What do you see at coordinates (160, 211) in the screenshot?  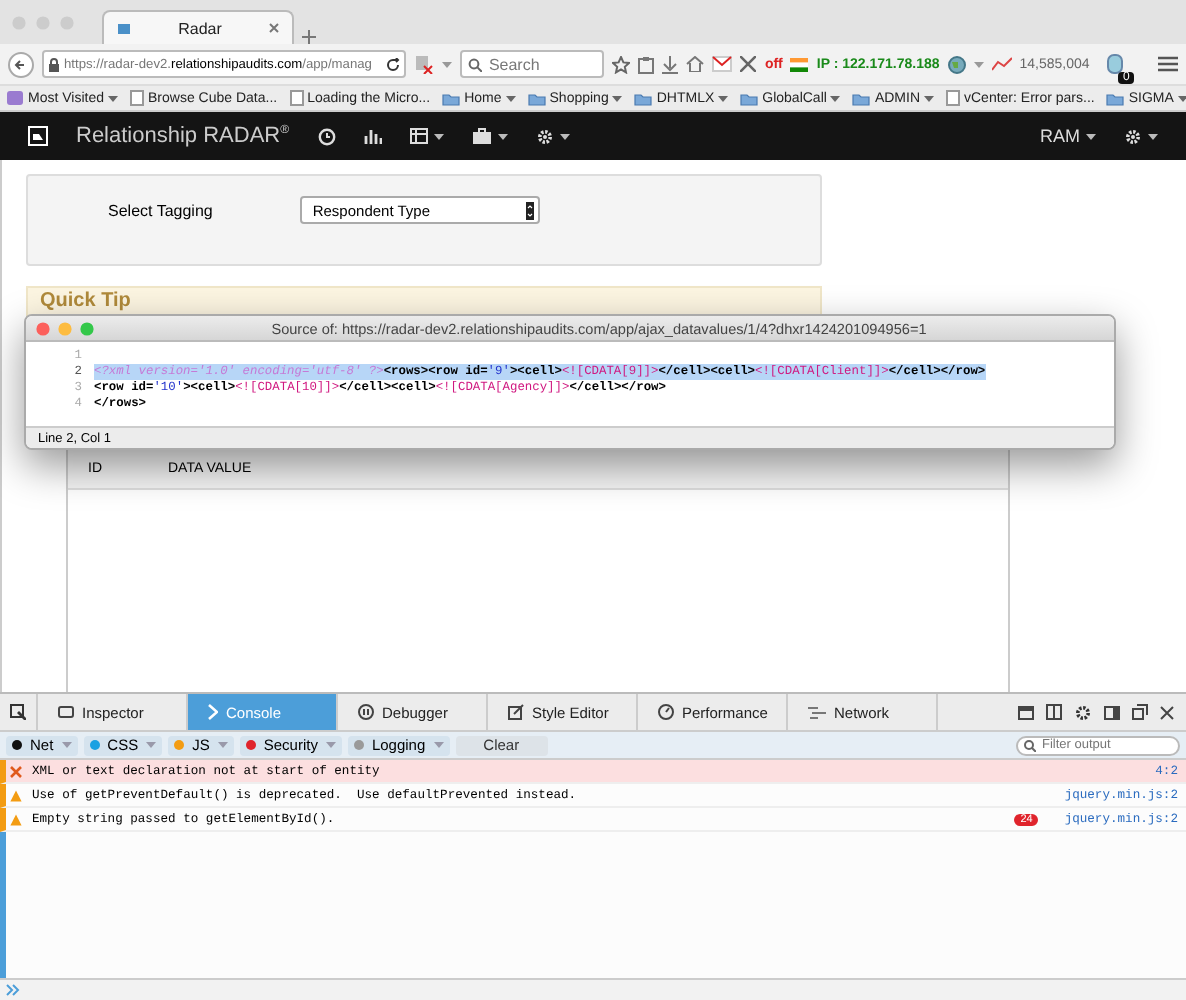 I see `field-label: Select Tagging` at bounding box center [160, 211].